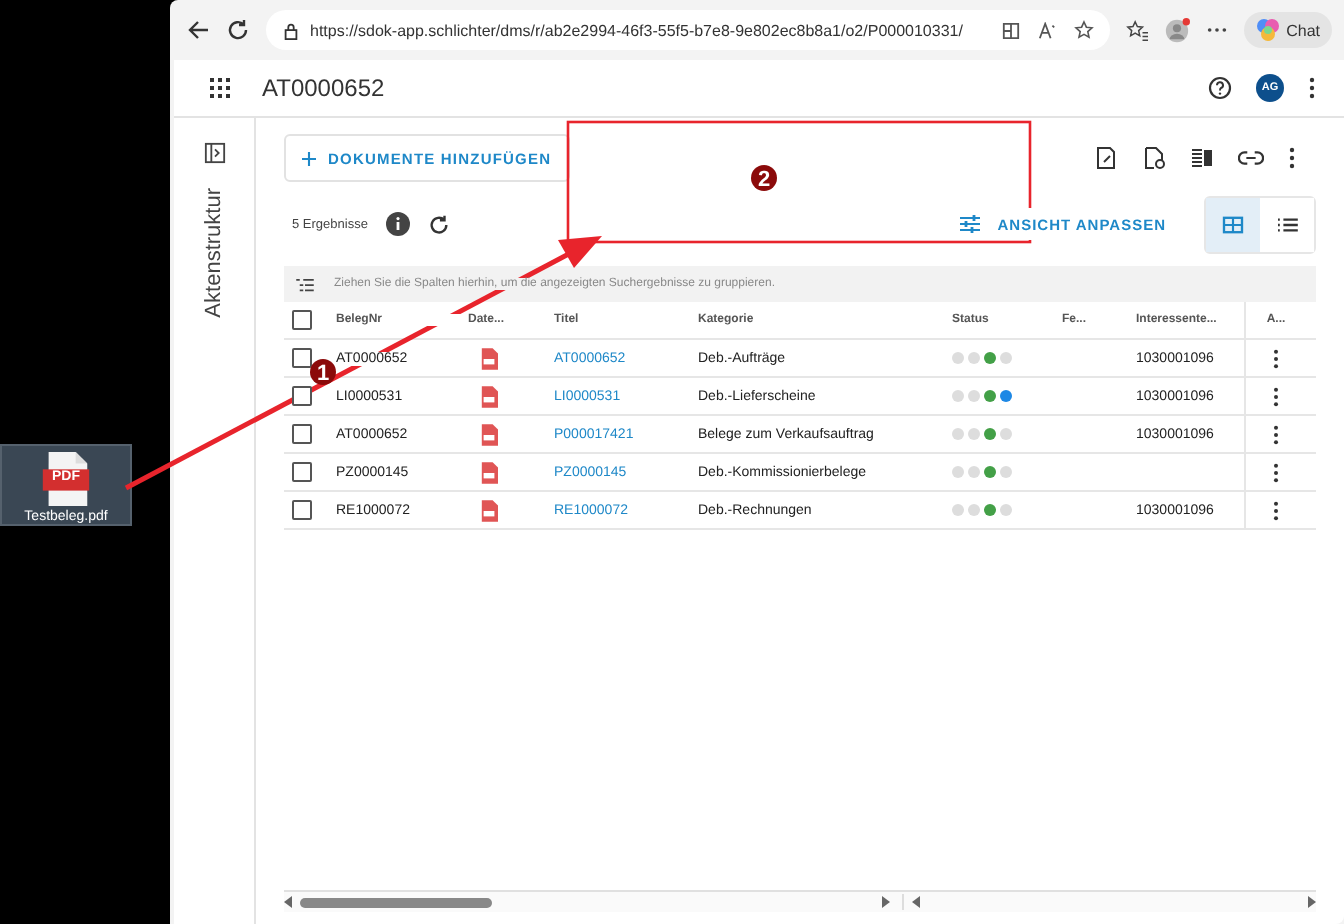  I want to click on copilot-icon, so click(1268, 30).